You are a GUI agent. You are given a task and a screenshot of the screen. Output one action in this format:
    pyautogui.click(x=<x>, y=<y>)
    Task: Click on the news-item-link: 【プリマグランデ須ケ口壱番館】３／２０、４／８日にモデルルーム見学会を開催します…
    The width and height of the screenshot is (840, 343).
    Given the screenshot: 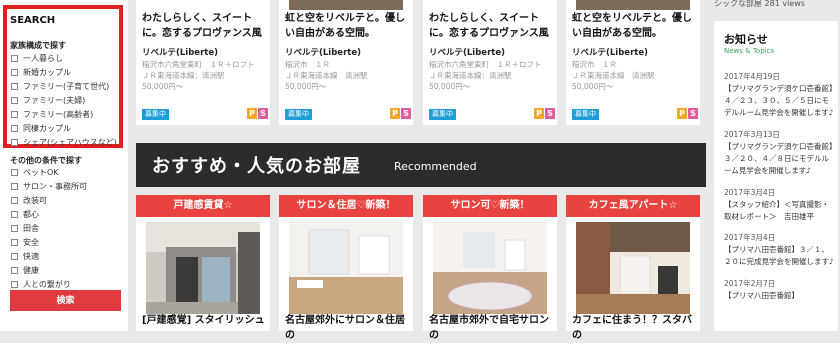 What is the action you would take?
    pyautogui.click(x=780, y=159)
    